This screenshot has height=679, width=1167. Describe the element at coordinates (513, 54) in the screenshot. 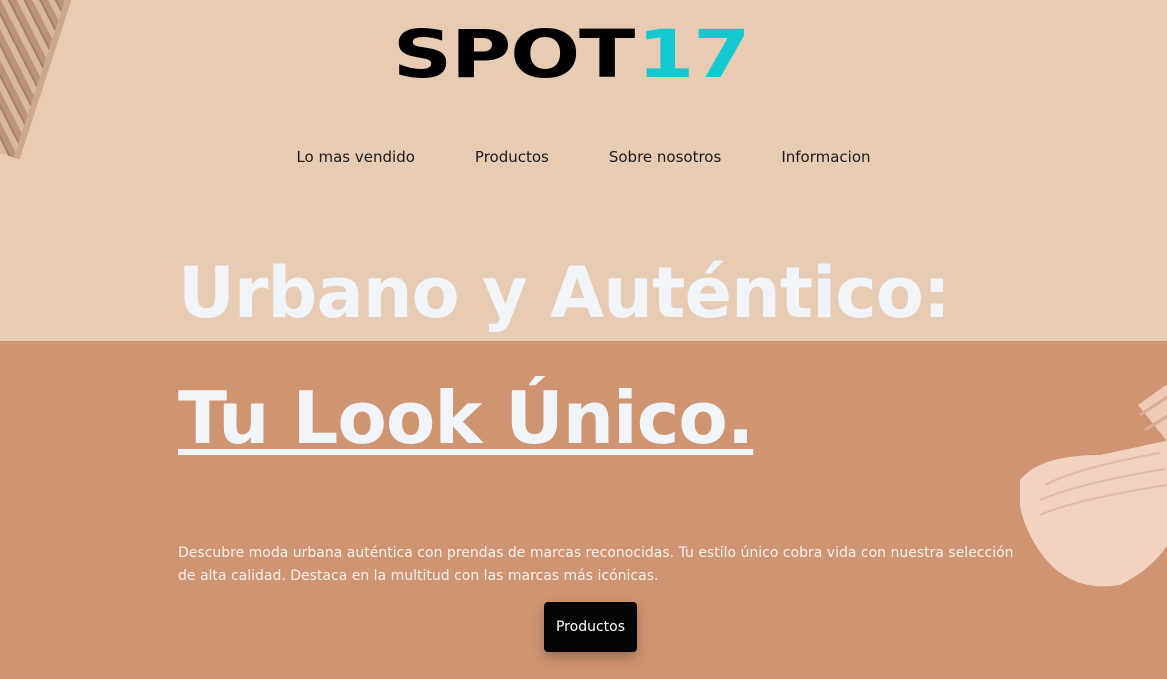

I see `logo-text-spot: SPOT` at that location.